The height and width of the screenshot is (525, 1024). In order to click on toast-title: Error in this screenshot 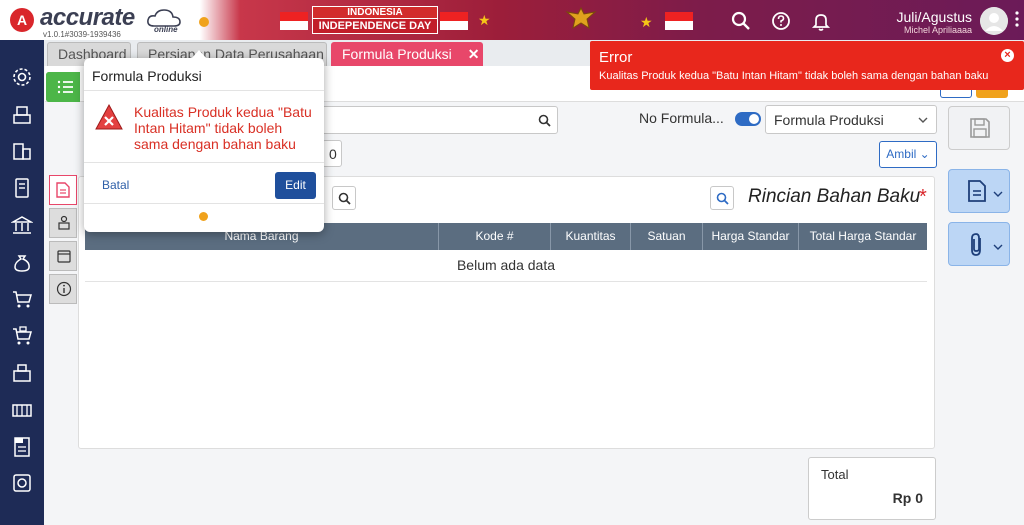, I will do `click(616, 57)`.